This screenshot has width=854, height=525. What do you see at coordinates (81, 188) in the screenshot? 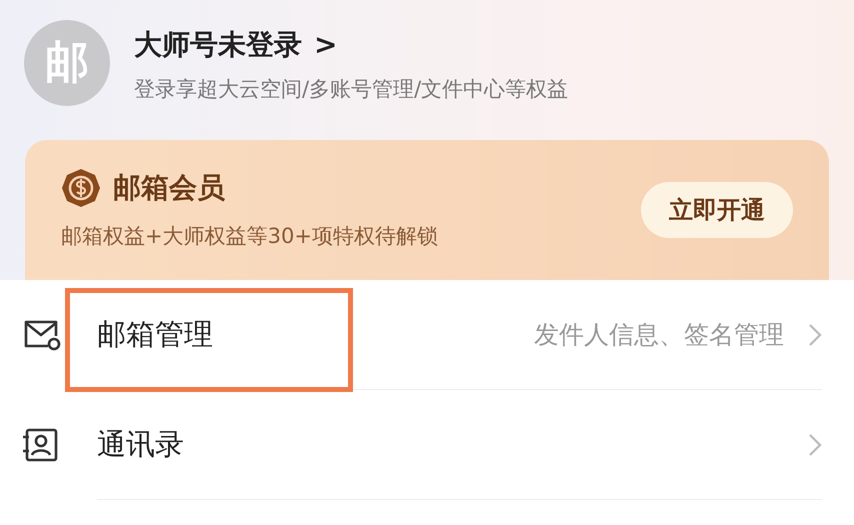
I see `coin-icon` at bounding box center [81, 188].